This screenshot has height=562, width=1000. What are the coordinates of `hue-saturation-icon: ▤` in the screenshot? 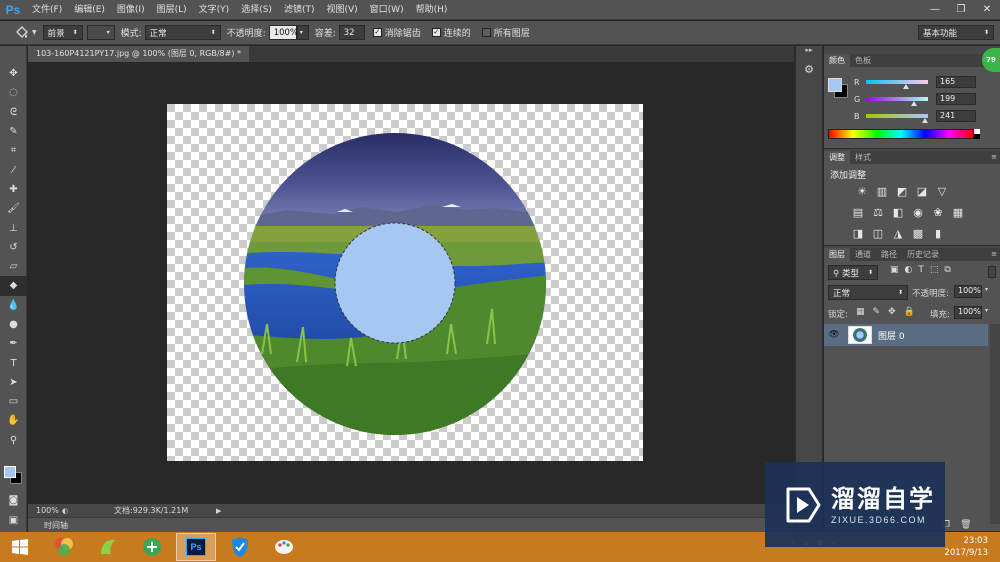 It's located at (858, 212).